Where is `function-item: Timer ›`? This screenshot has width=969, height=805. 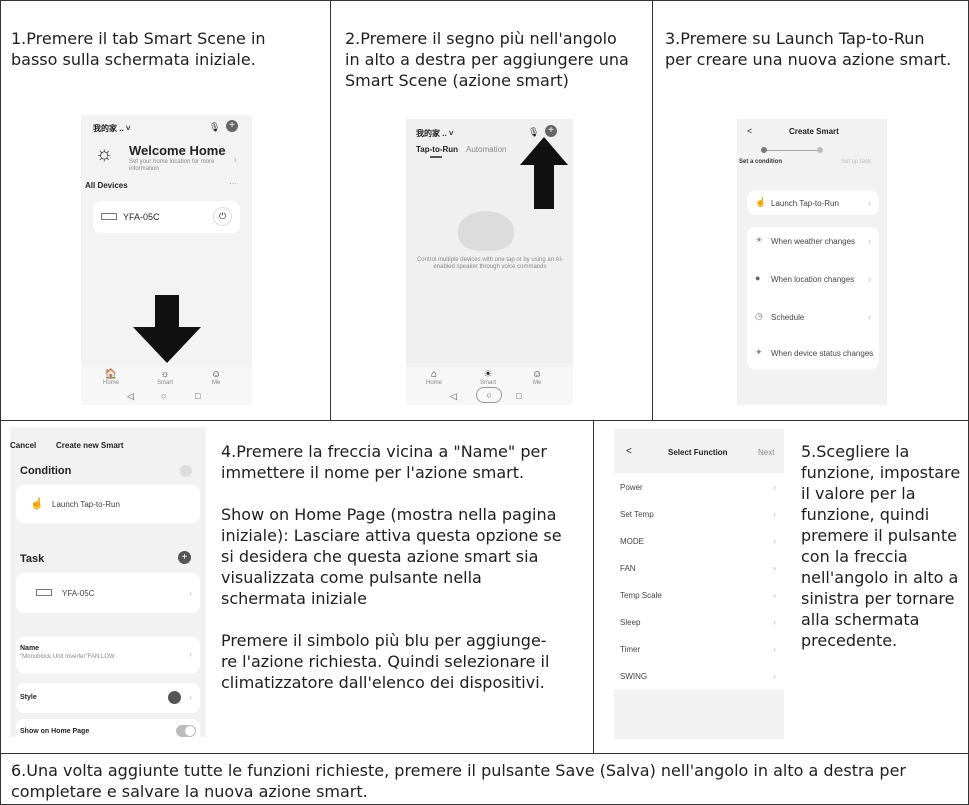 function-item: Timer › is located at coordinates (699, 648).